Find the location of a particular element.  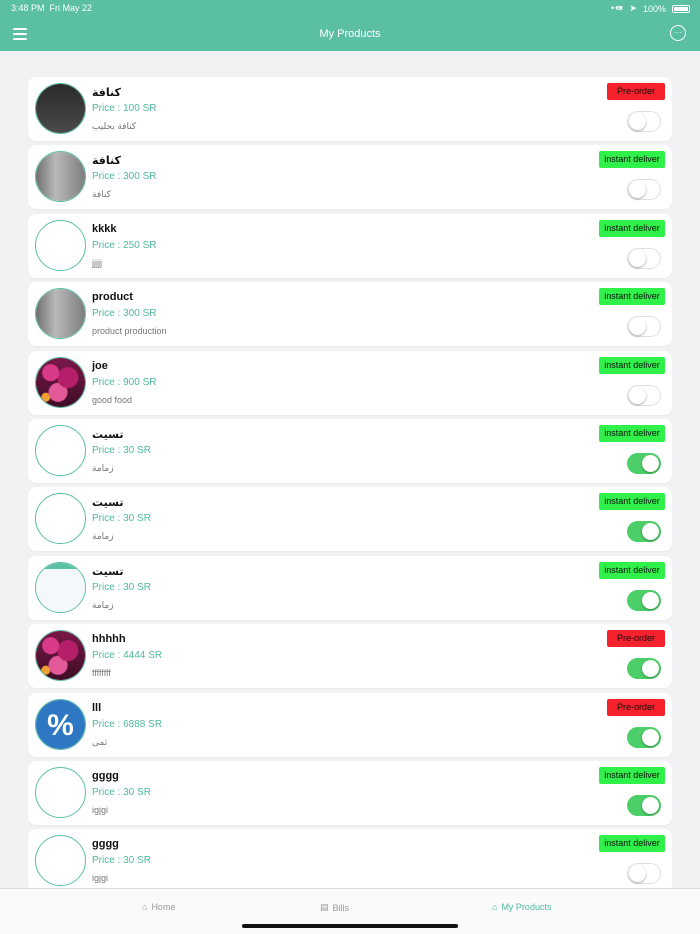

tab-home: ⌂ Home is located at coordinates (158, 907).